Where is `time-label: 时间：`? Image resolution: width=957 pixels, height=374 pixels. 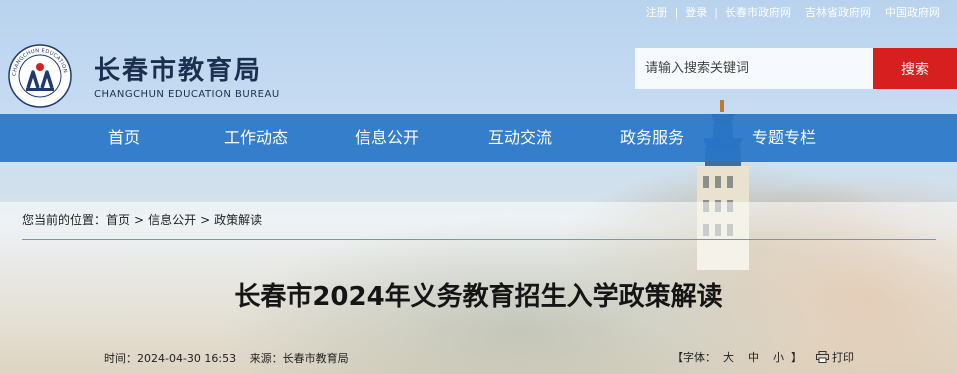 time-label: 时间： is located at coordinates (120, 358).